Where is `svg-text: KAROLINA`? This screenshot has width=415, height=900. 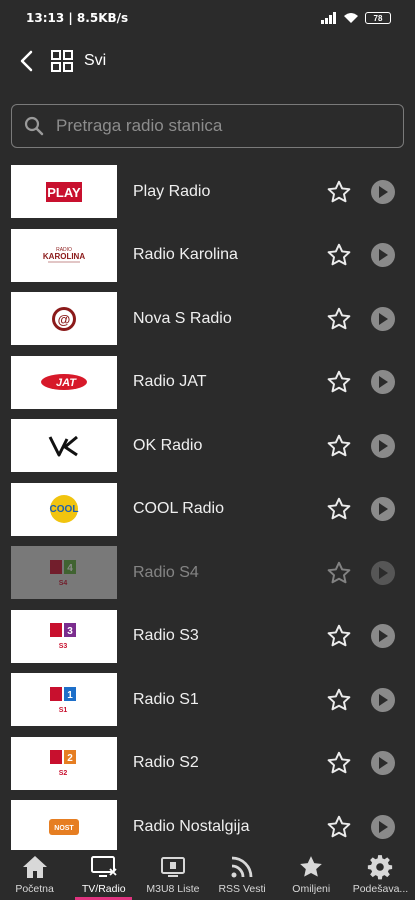
svg-text: KAROLINA is located at coordinates (64, 256).